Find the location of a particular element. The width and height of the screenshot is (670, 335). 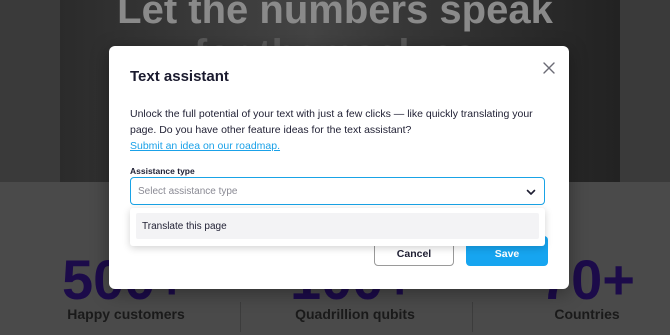

assistance-type-label: Assistance type is located at coordinates (162, 171).